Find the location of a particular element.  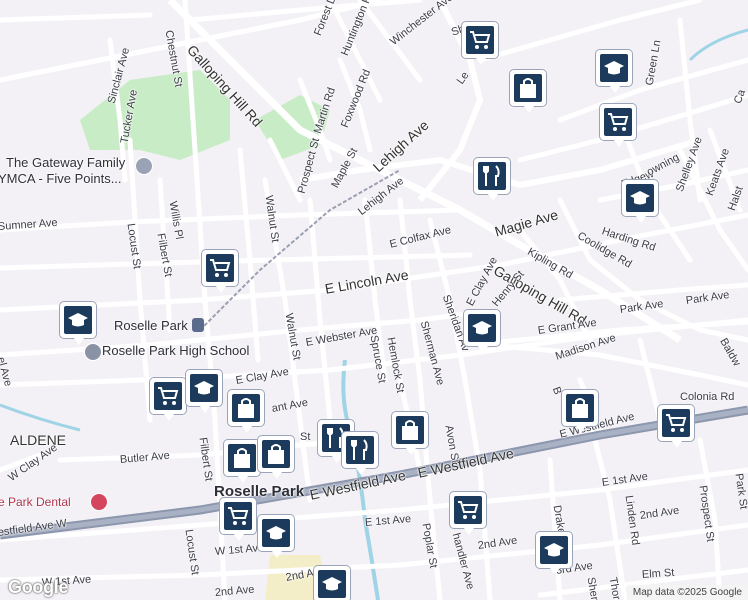

place-label-dental: e Park Dental is located at coordinates (35, 502).